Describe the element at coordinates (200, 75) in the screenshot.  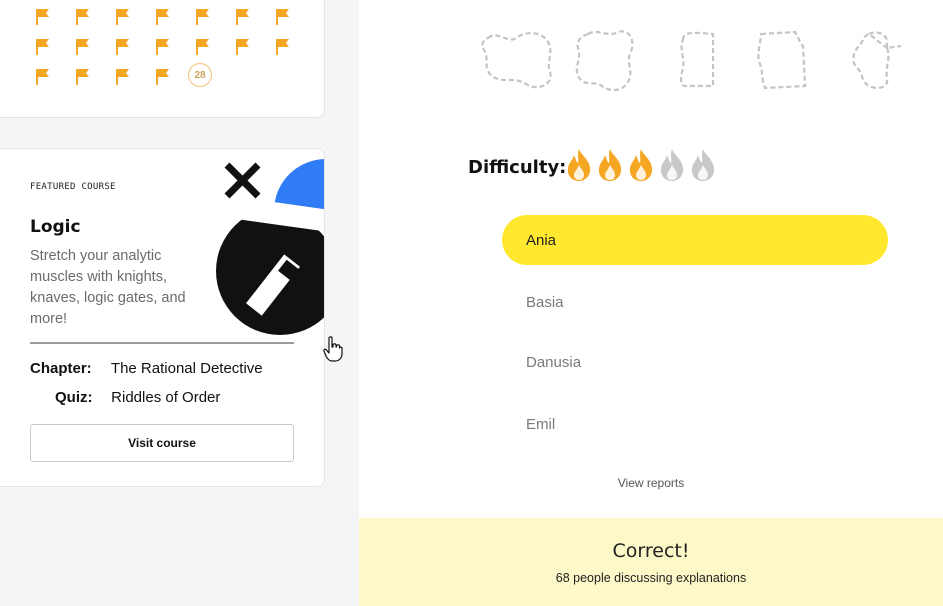
I see `remaining-counter: 28` at that location.